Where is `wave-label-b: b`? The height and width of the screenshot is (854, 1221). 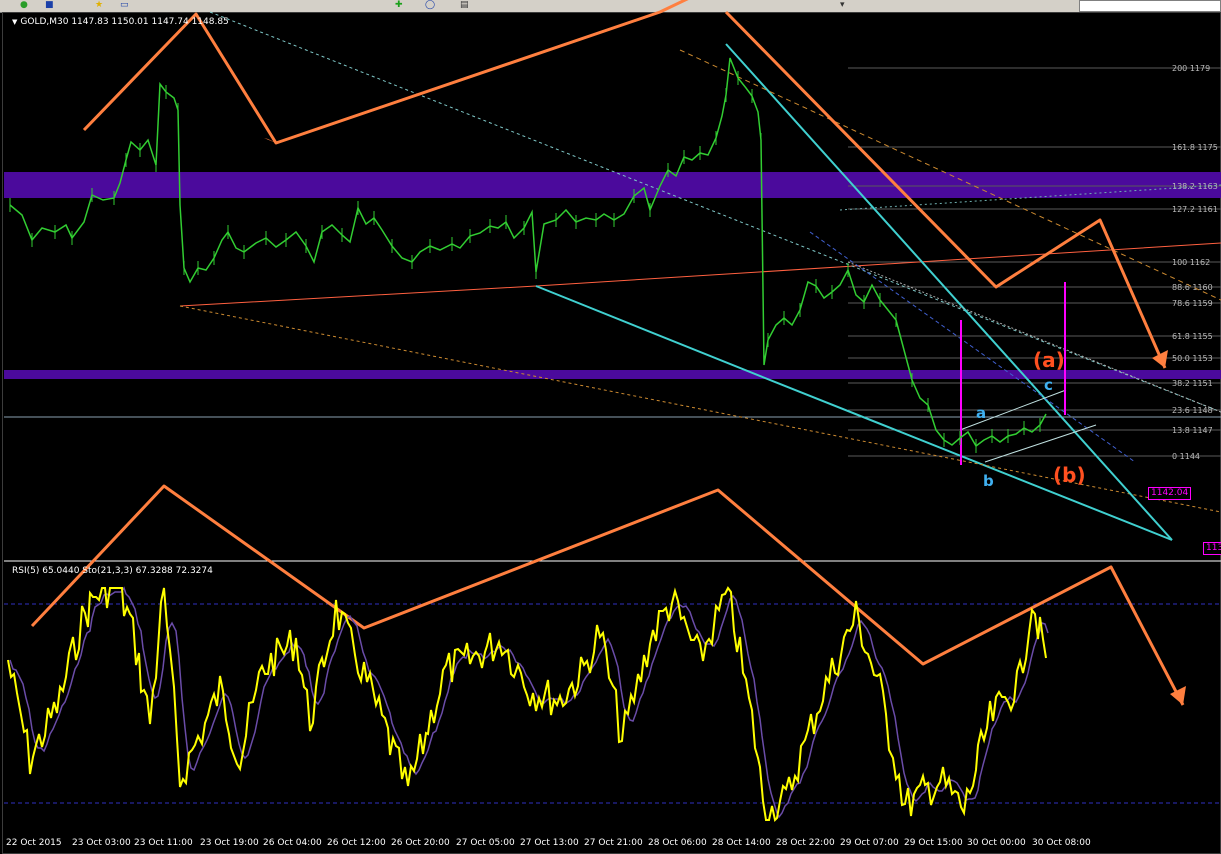
wave-label-b: b is located at coordinates (988, 481).